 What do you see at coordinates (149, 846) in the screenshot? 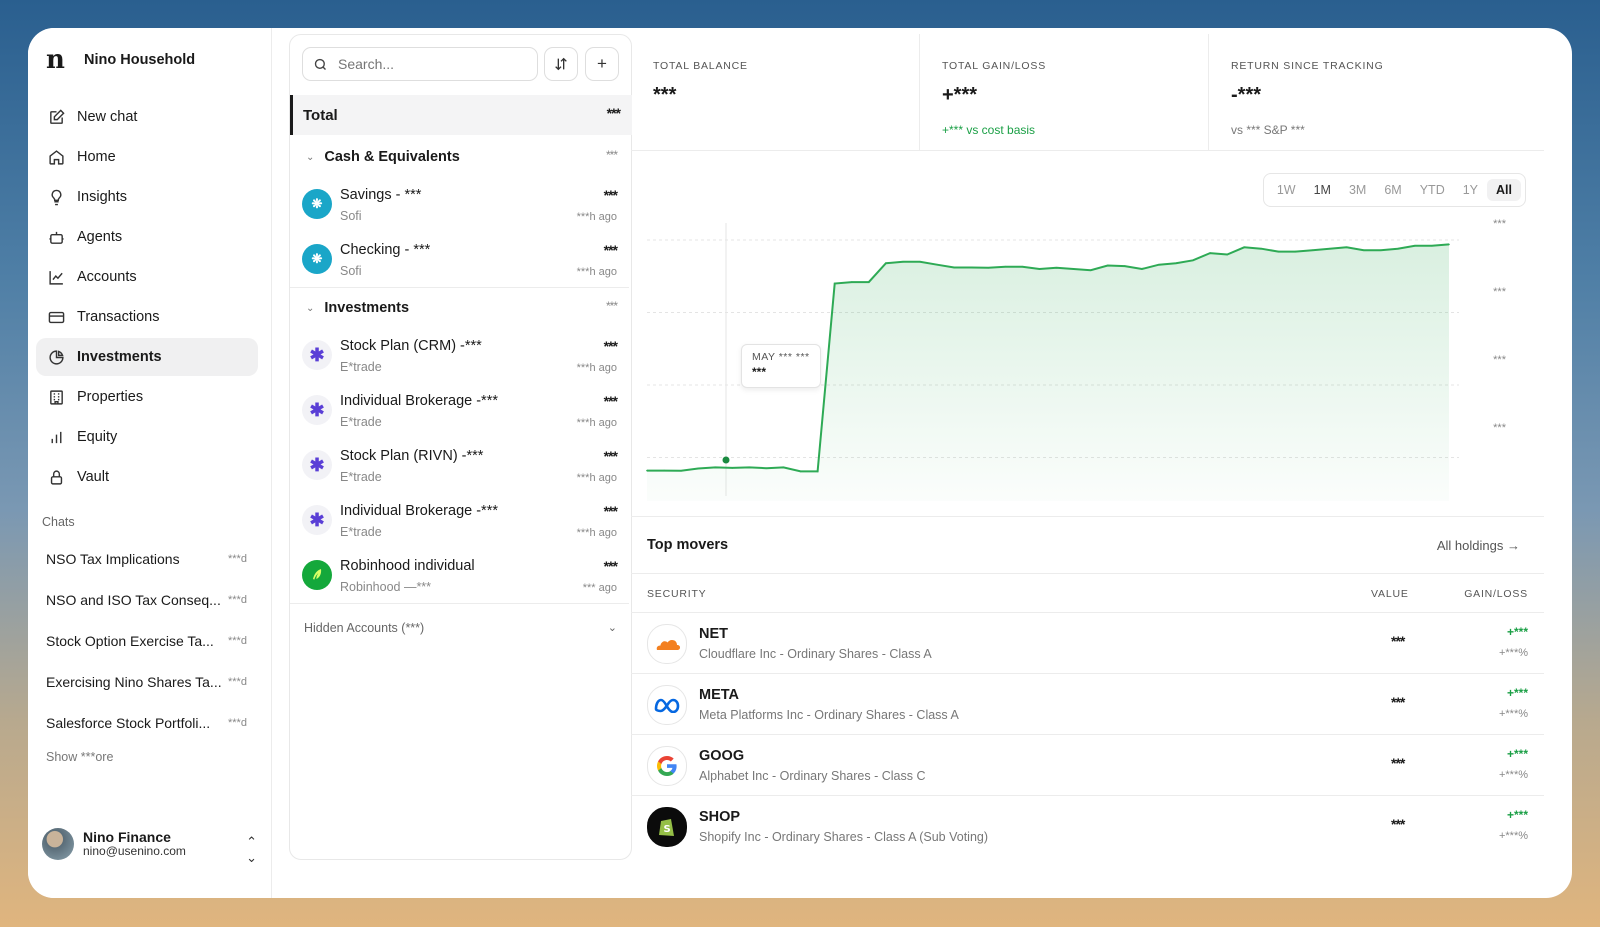
I see `user-menu: Nino Finance nino@usenino.com ⌃ ⌄` at bounding box center [149, 846].